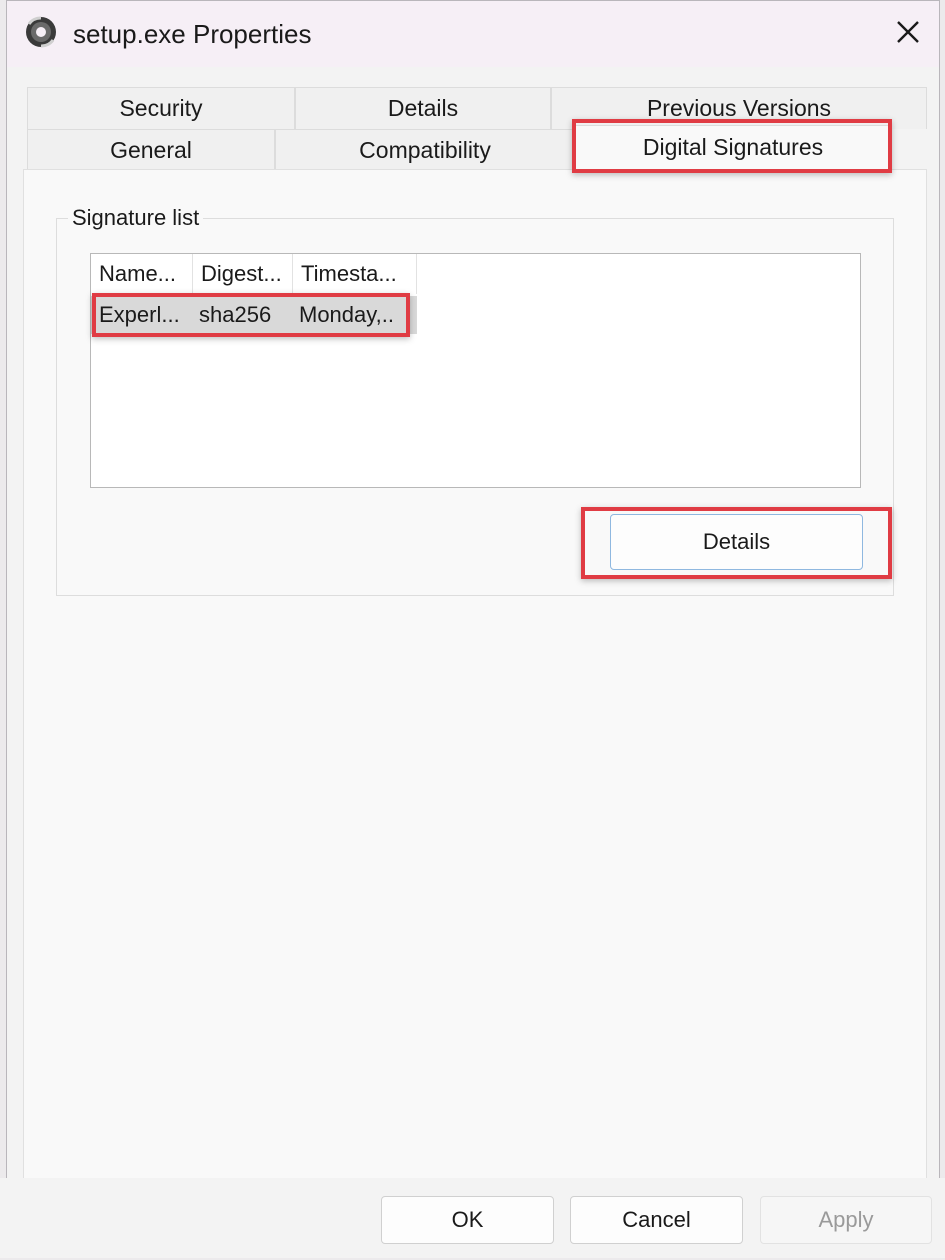  I want to click on tab-label: Details, so click(423, 108).